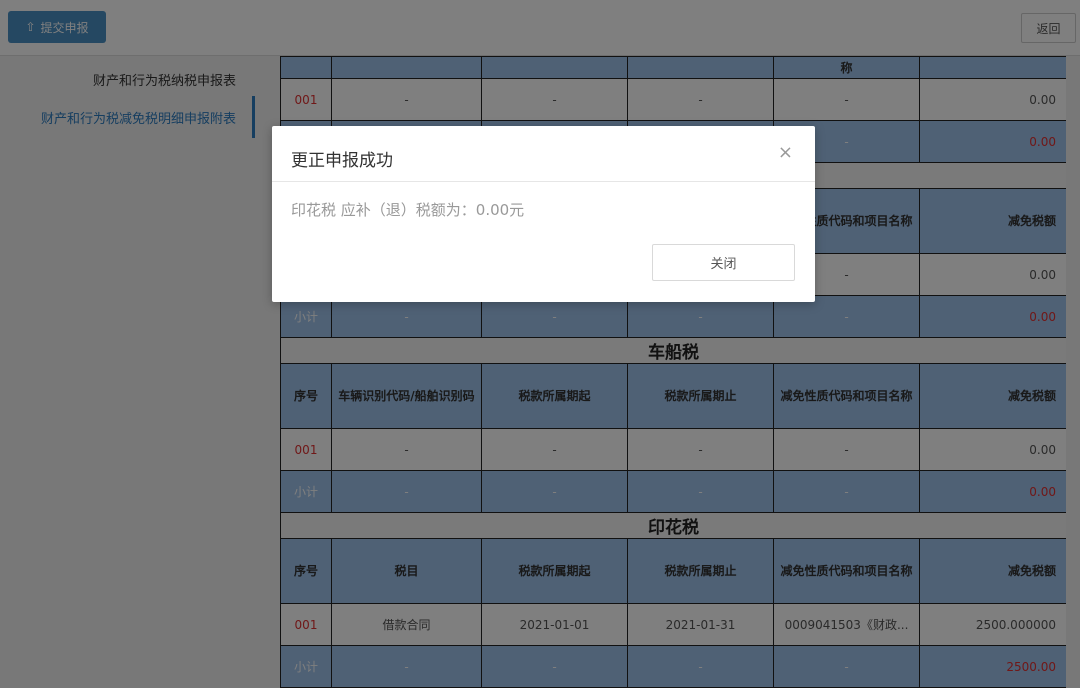  I want to click on close-icon: ×, so click(785, 152).